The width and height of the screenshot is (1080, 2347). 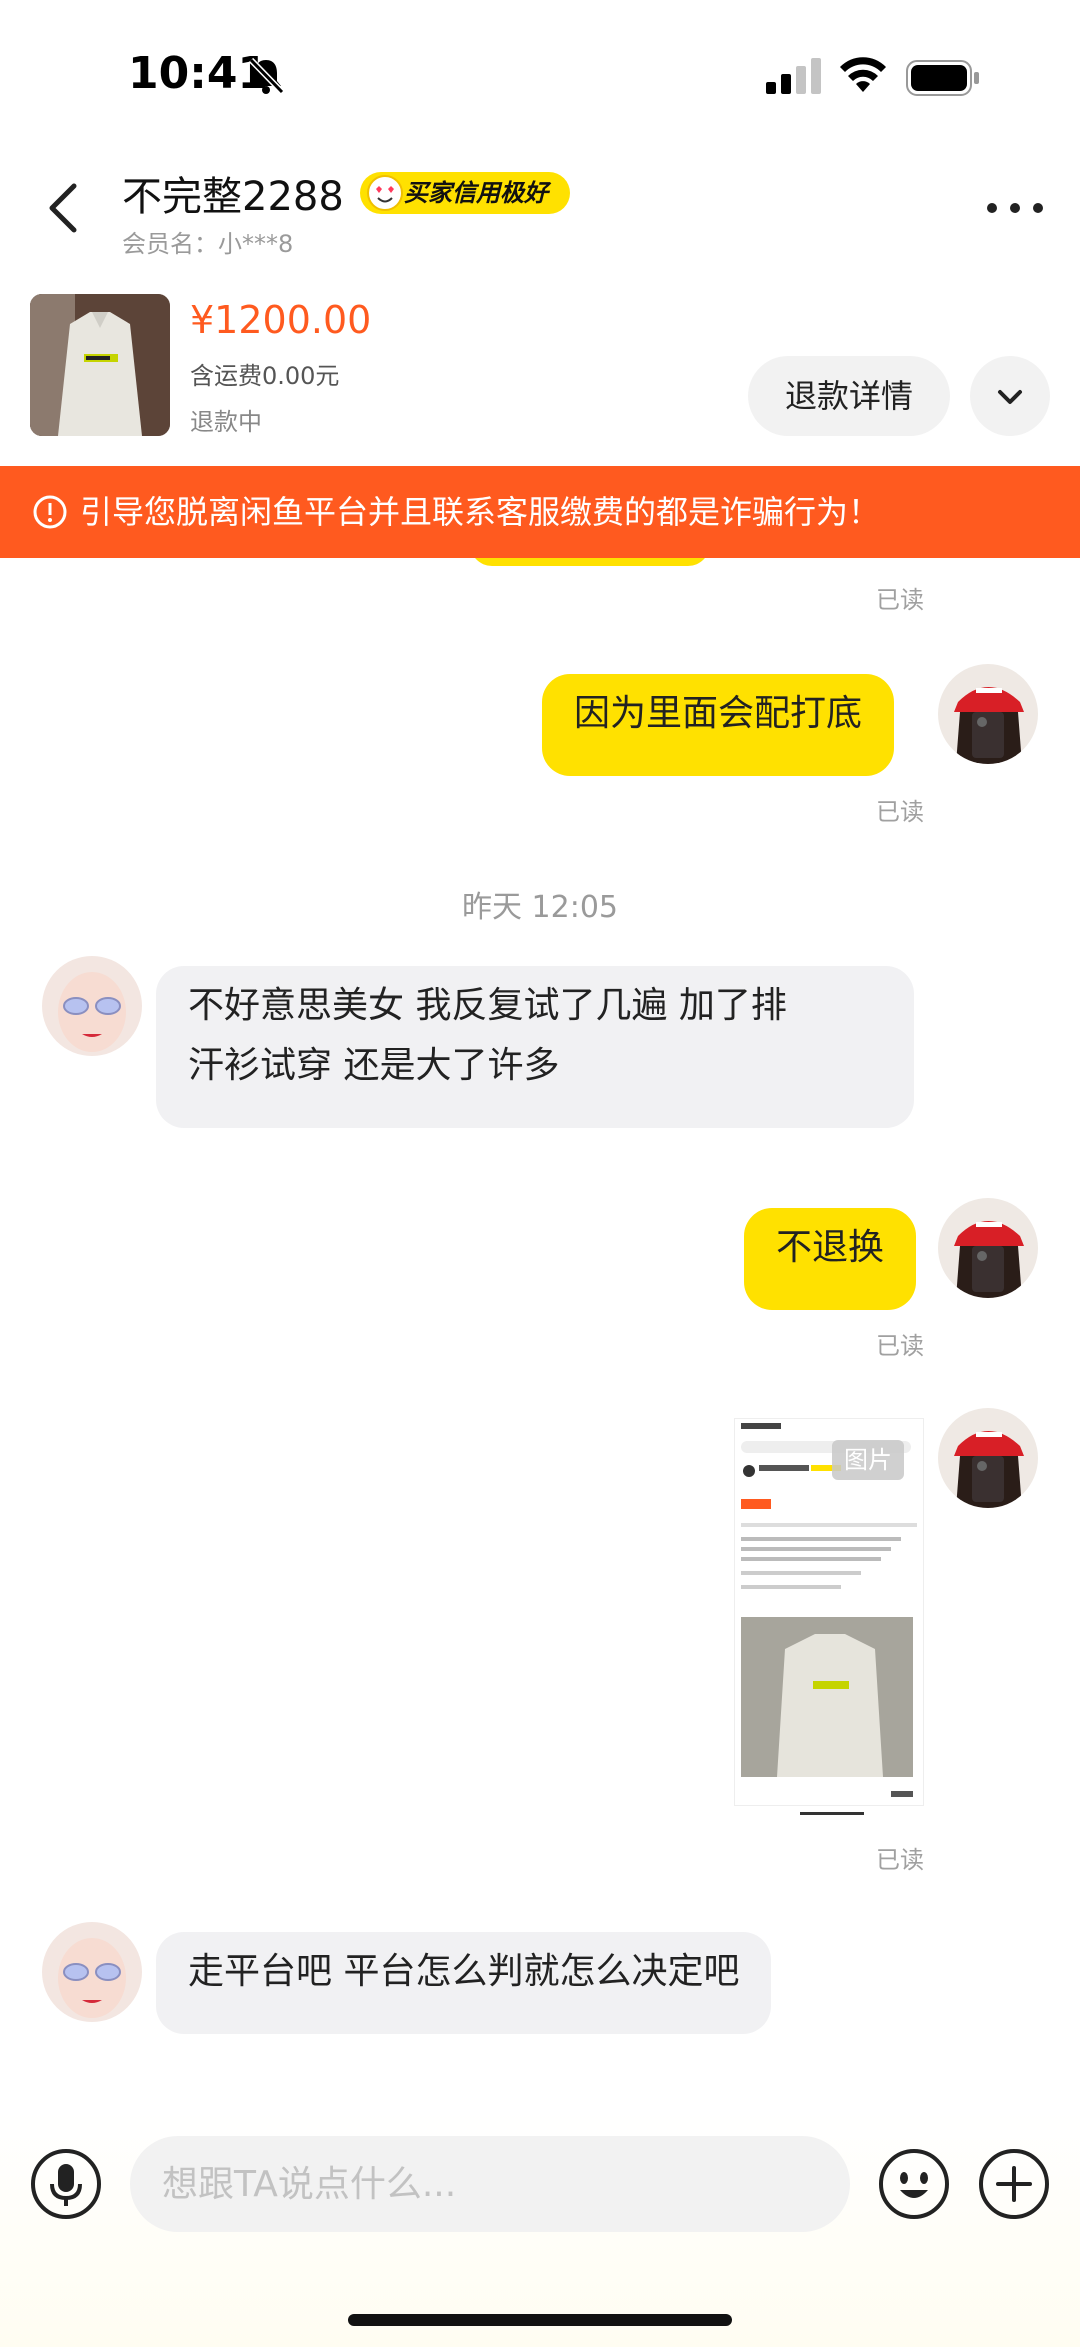 I want to click on credit-badge: 买家信用极好, so click(x=465, y=193).